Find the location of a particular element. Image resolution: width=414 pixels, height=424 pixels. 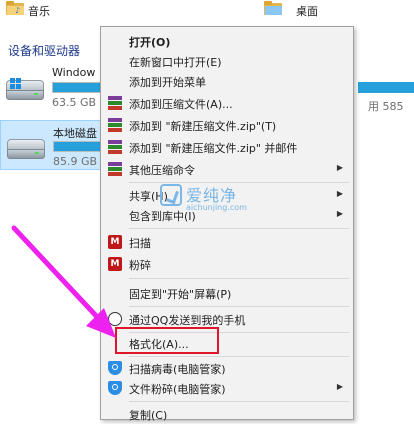

drive-size: 63.5 GB is located at coordinates (74, 102).